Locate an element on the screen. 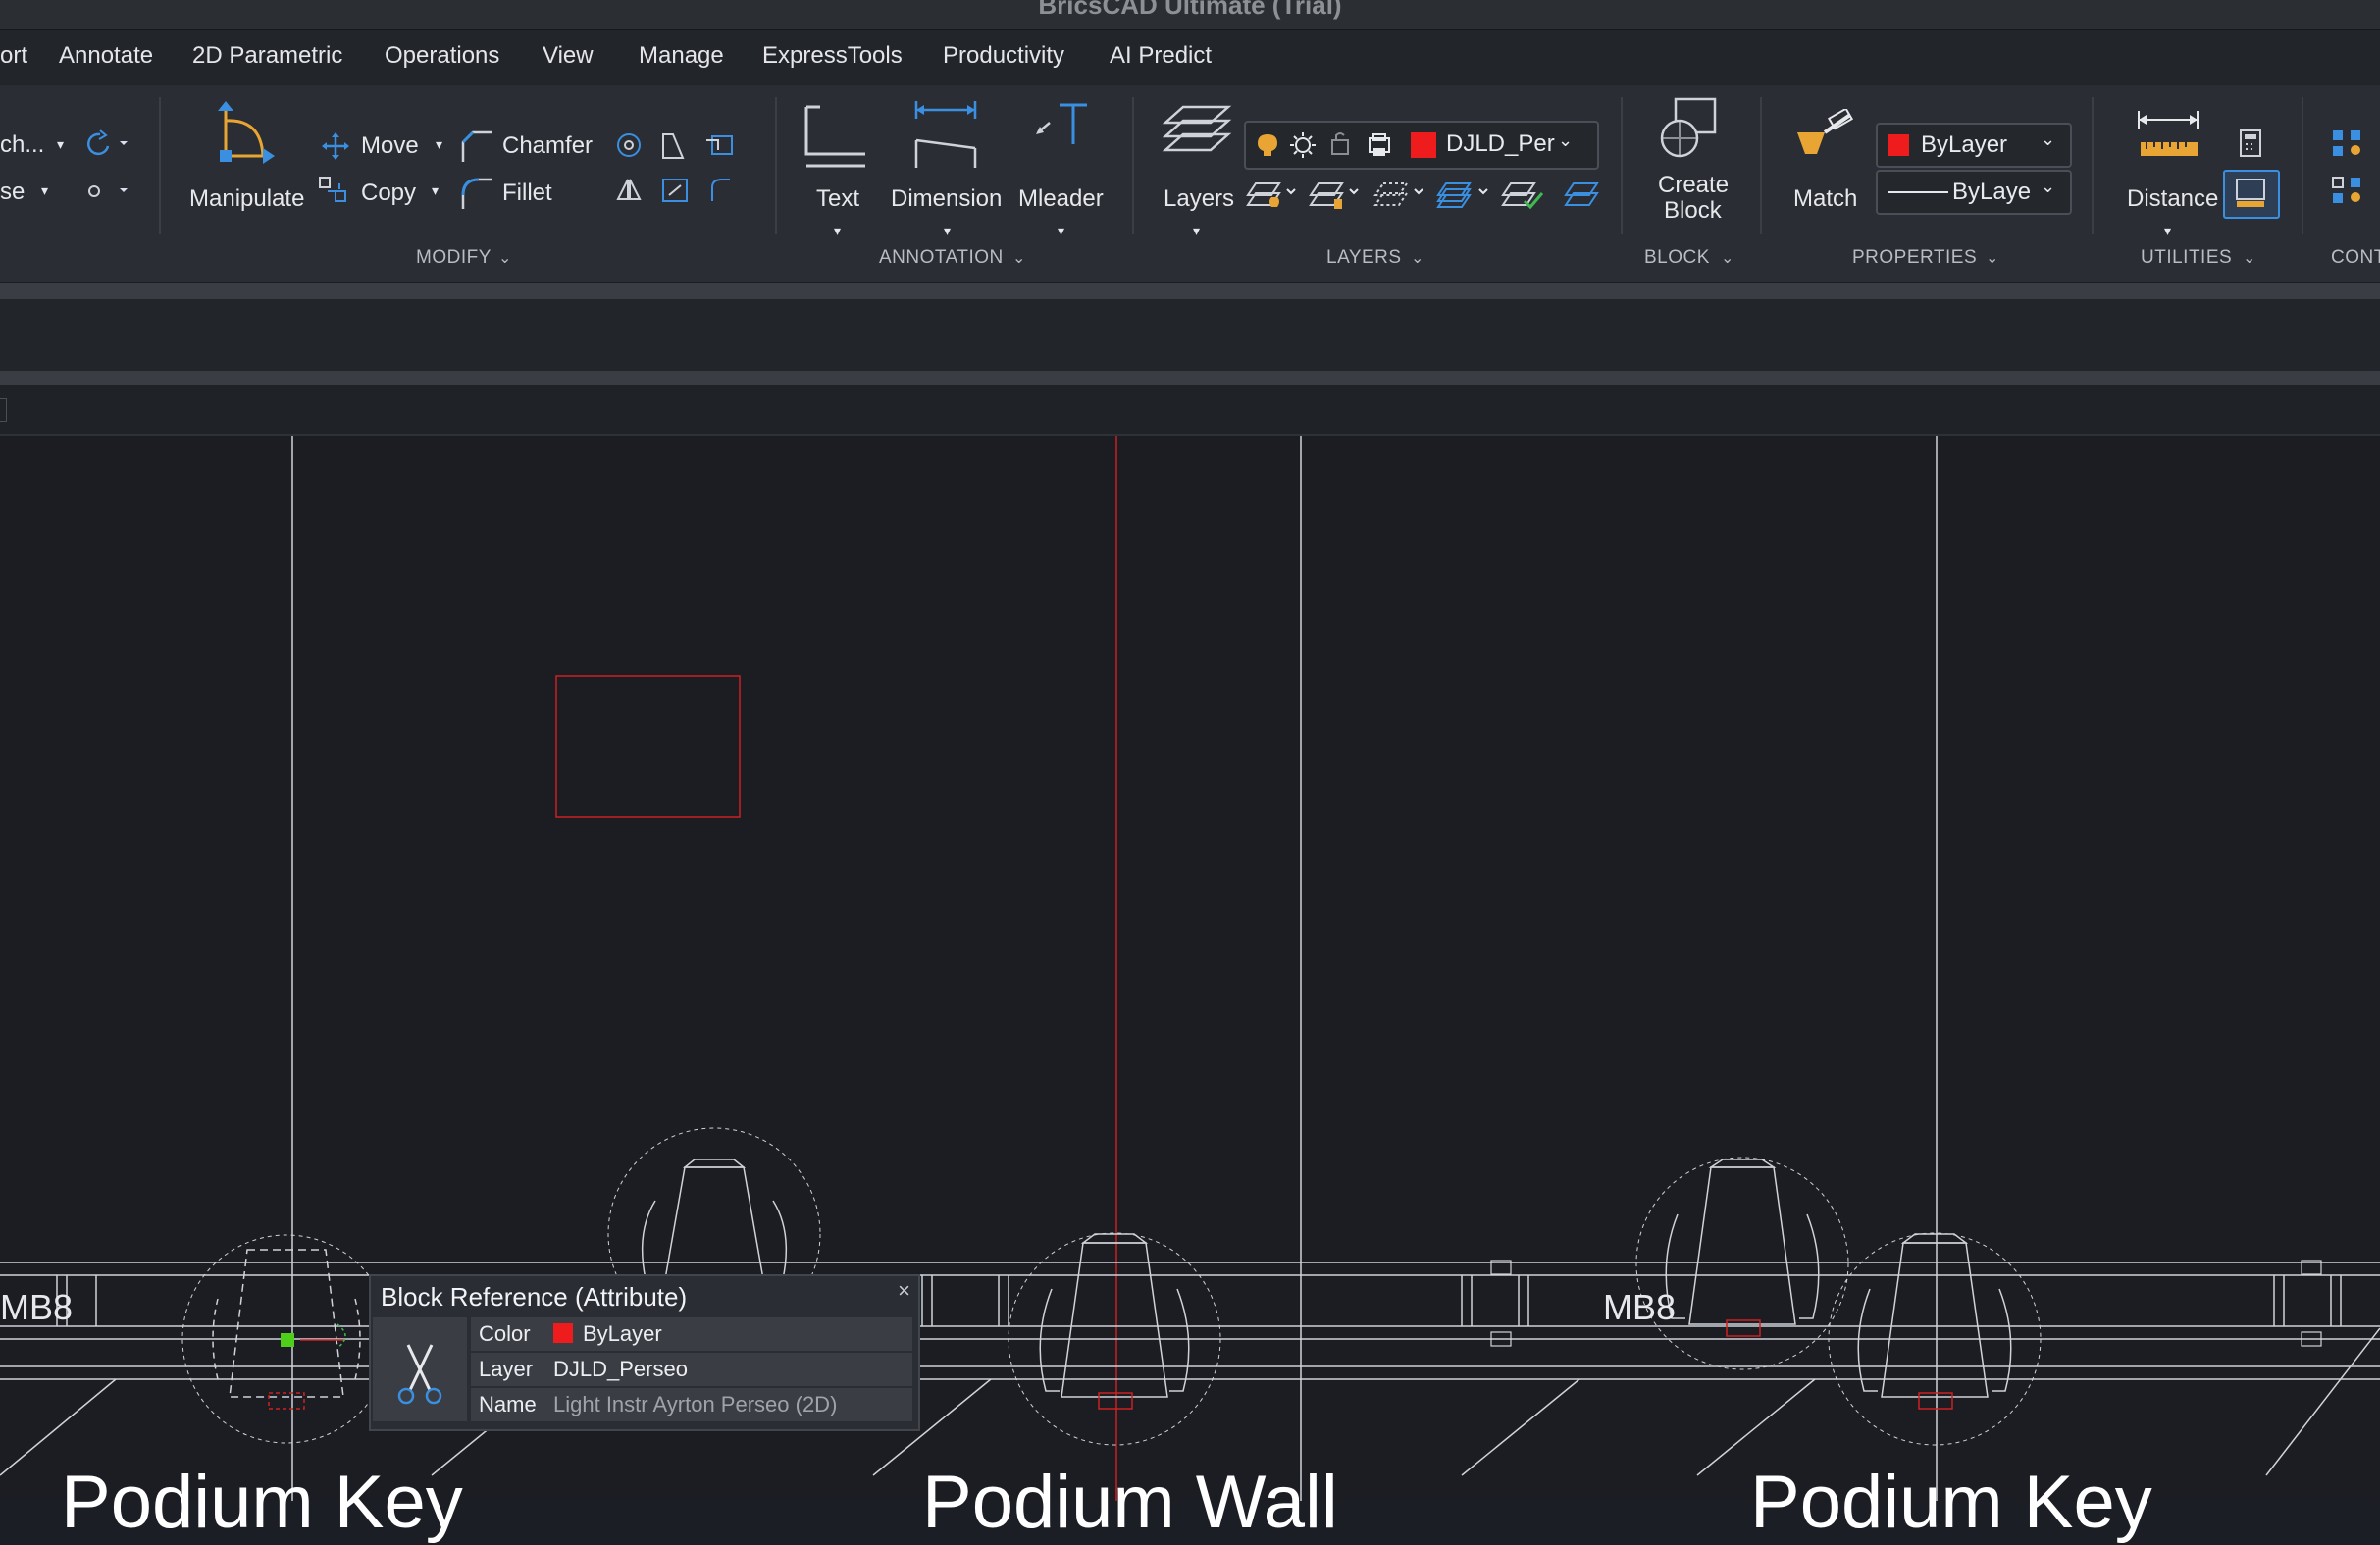 This screenshot has width=2380, height=1545. measure-icon is located at coordinates (2250, 193).